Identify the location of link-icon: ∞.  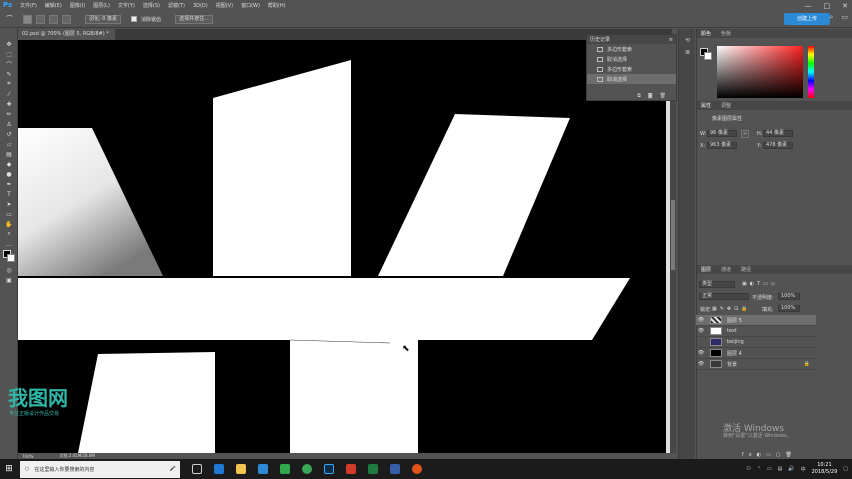
(745, 134).